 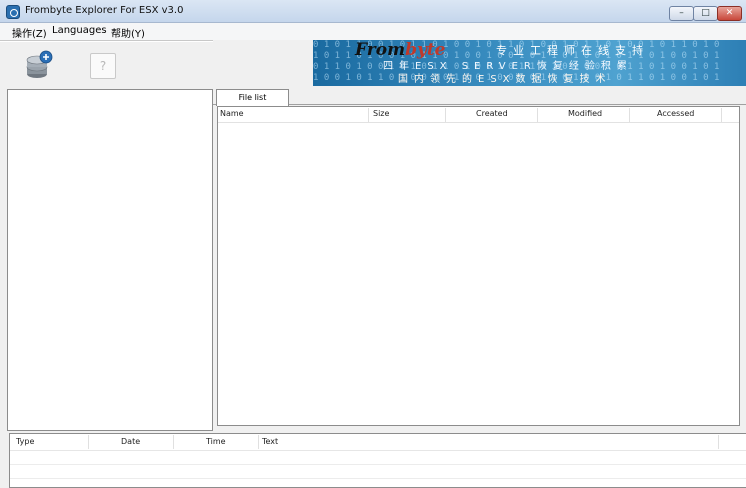 What do you see at coordinates (675, 113) in the screenshot?
I see `column-accessed: Accessed` at bounding box center [675, 113].